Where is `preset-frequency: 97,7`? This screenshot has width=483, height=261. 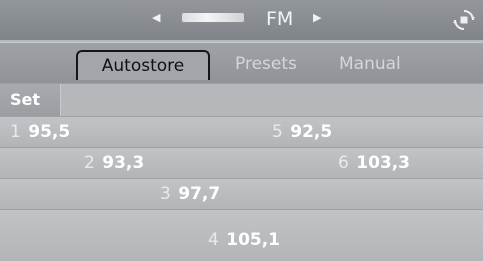 preset-frequency: 97,7 is located at coordinates (199, 194).